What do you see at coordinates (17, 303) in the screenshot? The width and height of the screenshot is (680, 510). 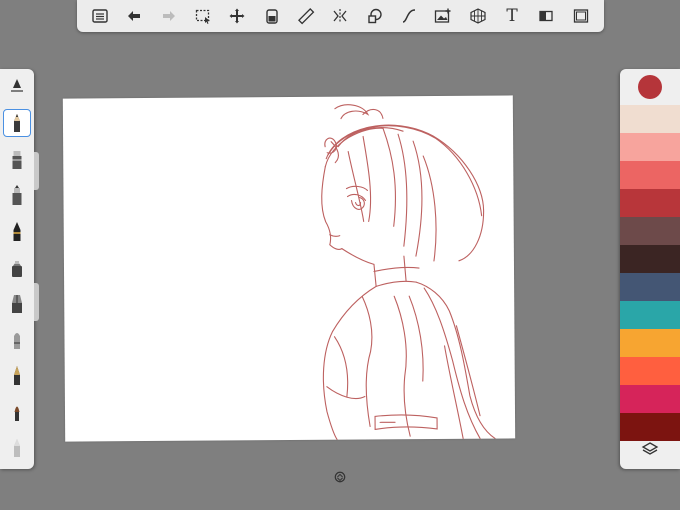 I see `paint-brush-icon` at bounding box center [17, 303].